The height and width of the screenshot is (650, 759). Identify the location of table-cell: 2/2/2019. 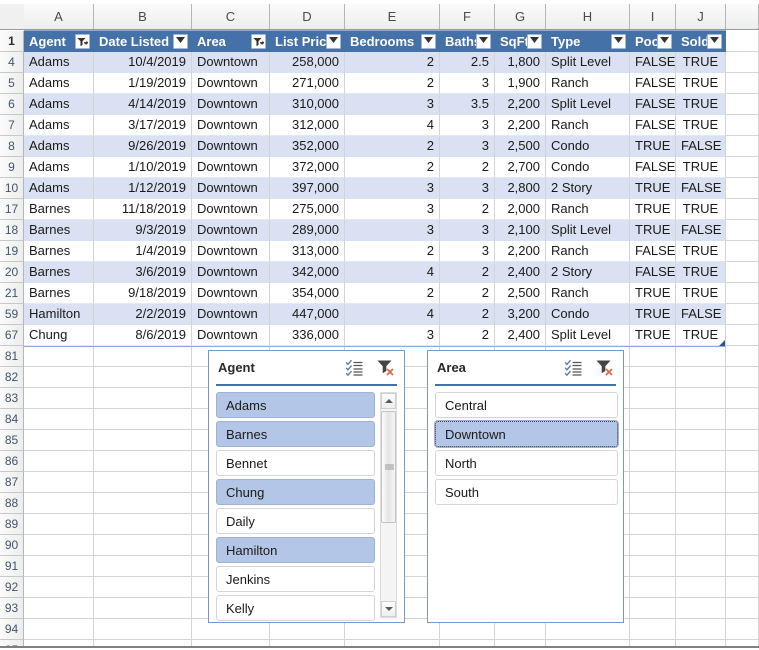
(143, 314).